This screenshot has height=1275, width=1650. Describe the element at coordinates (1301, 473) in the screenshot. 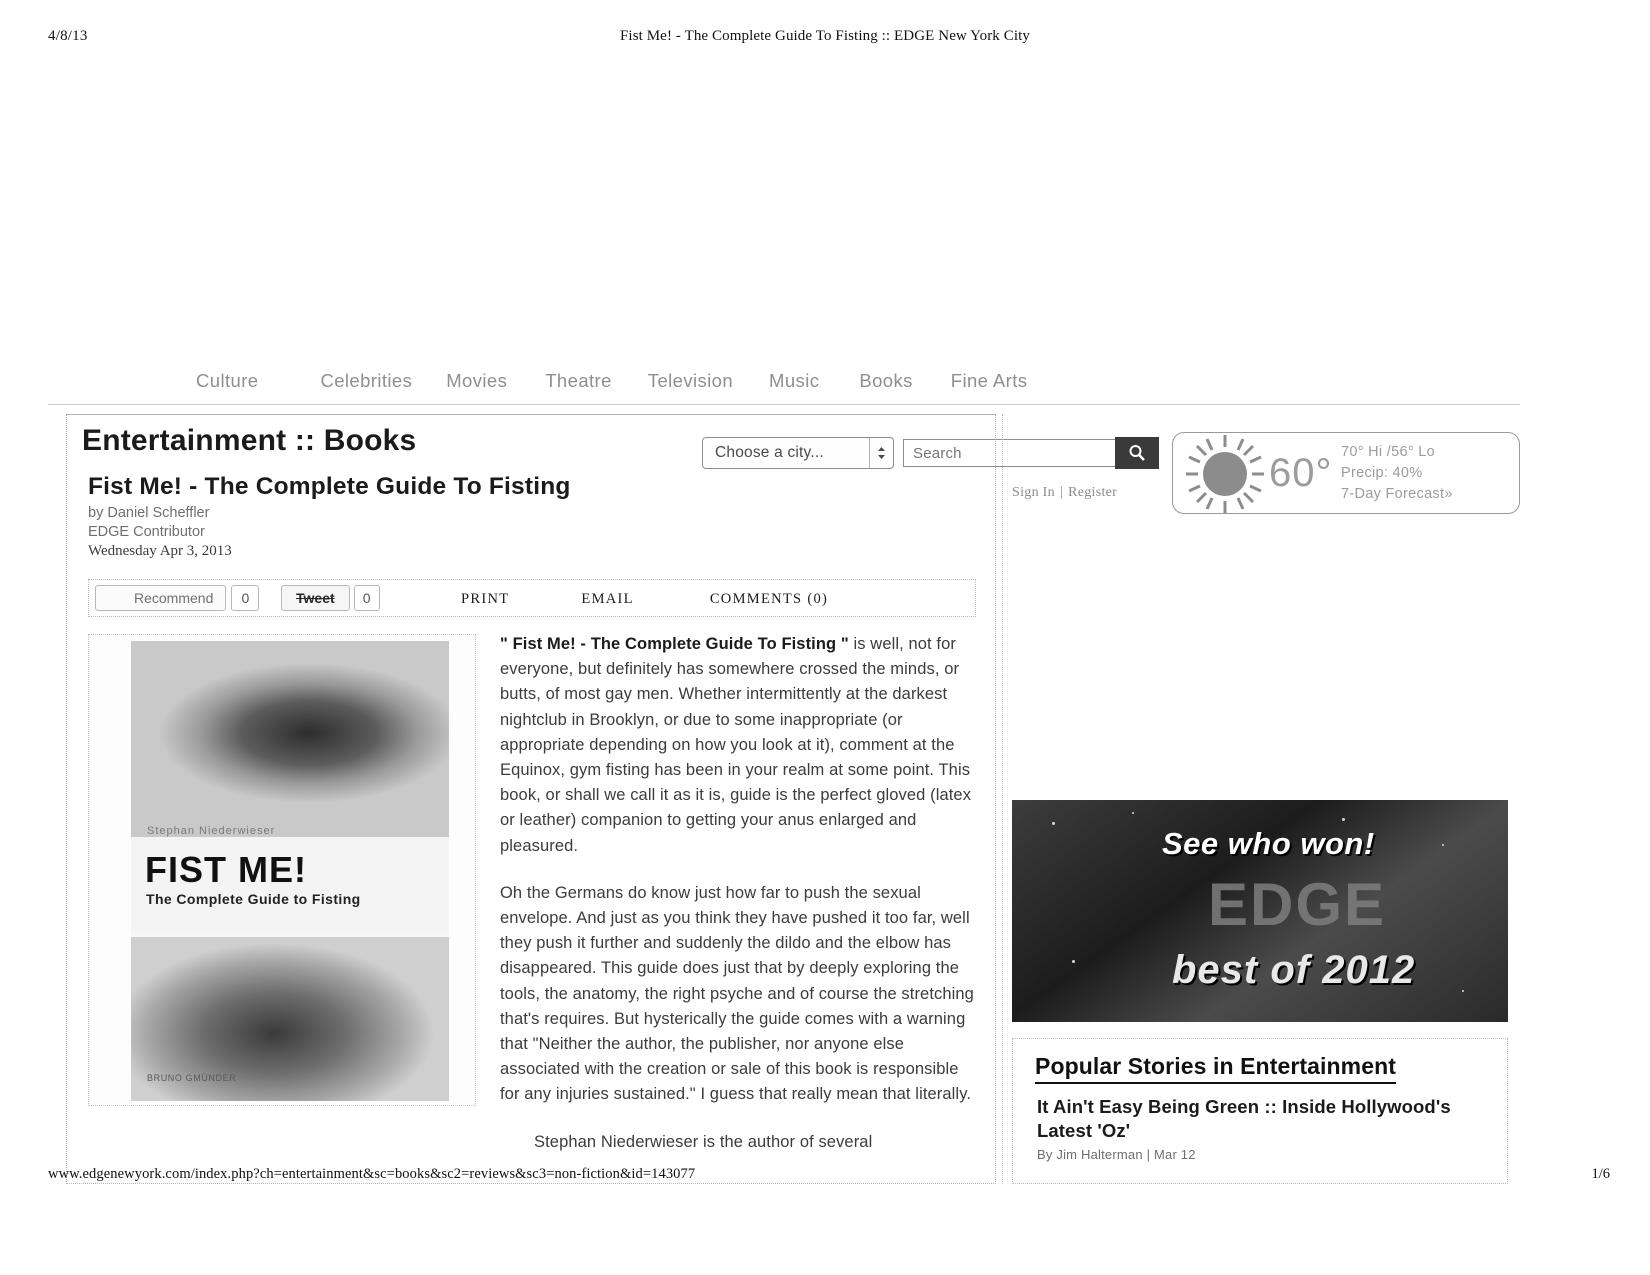

I see `weather-temperature: 60°` at that location.